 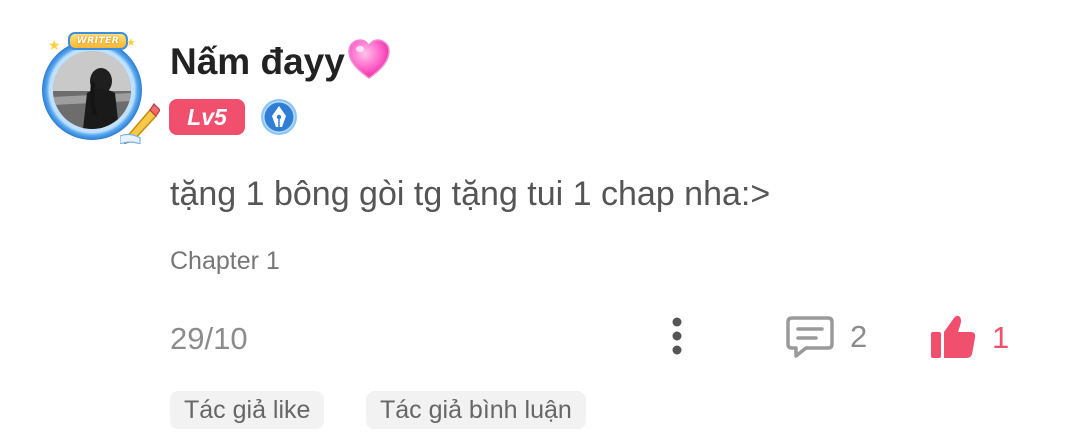 What do you see at coordinates (810, 337) in the screenshot?
I see `comment-bubble-icon` at bounding box center [810, 337].